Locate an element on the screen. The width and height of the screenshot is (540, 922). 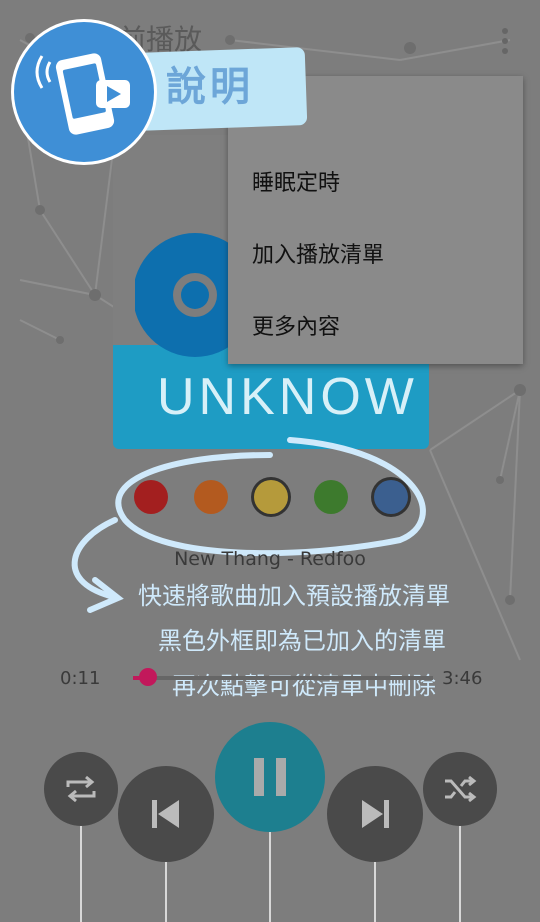
help-note-line: 黑色外框即為已加入的清單 is located at coordinates (302, 641).